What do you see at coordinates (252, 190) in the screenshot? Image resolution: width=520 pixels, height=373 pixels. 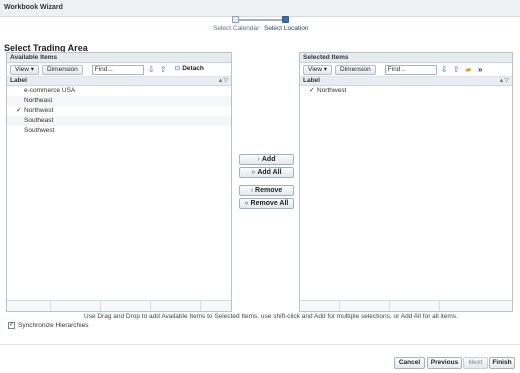 I see `remove-arrow-icon: ‹` at bounding box center [252, 190].